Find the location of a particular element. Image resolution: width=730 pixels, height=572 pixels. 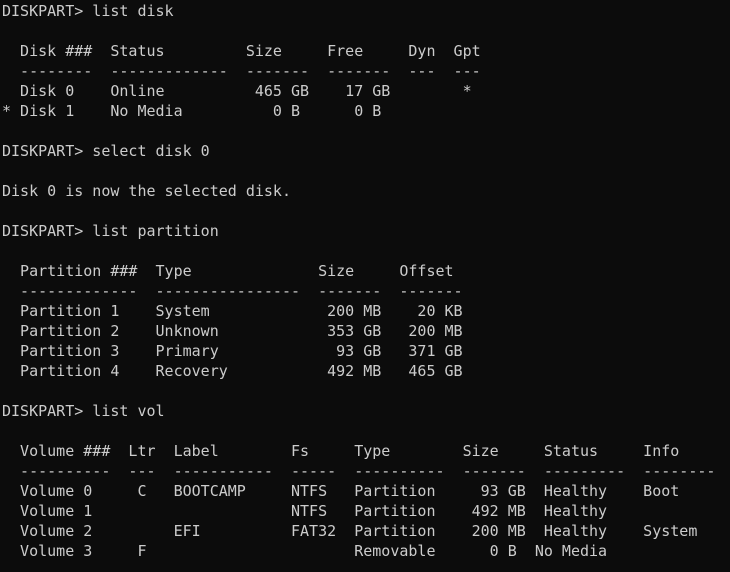

command-select-disk: DISKPART> select disk 0 is located at coordinates (106, 151).